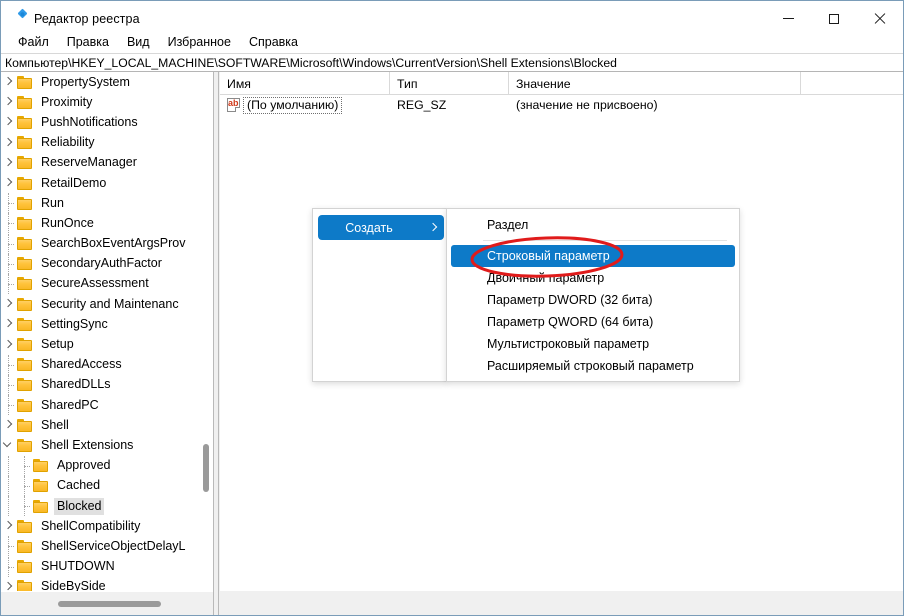 The image size is (904, 616). I want to click on tree-item-secureassessment: SecureAssessment, so click(107, 283).